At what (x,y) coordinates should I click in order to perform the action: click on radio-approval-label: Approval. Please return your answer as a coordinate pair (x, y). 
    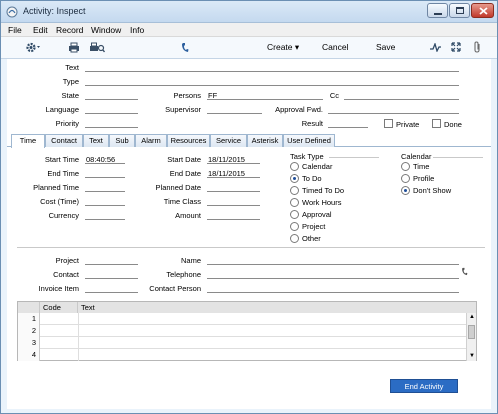
    Looking at the image, I should click on (317, 214).